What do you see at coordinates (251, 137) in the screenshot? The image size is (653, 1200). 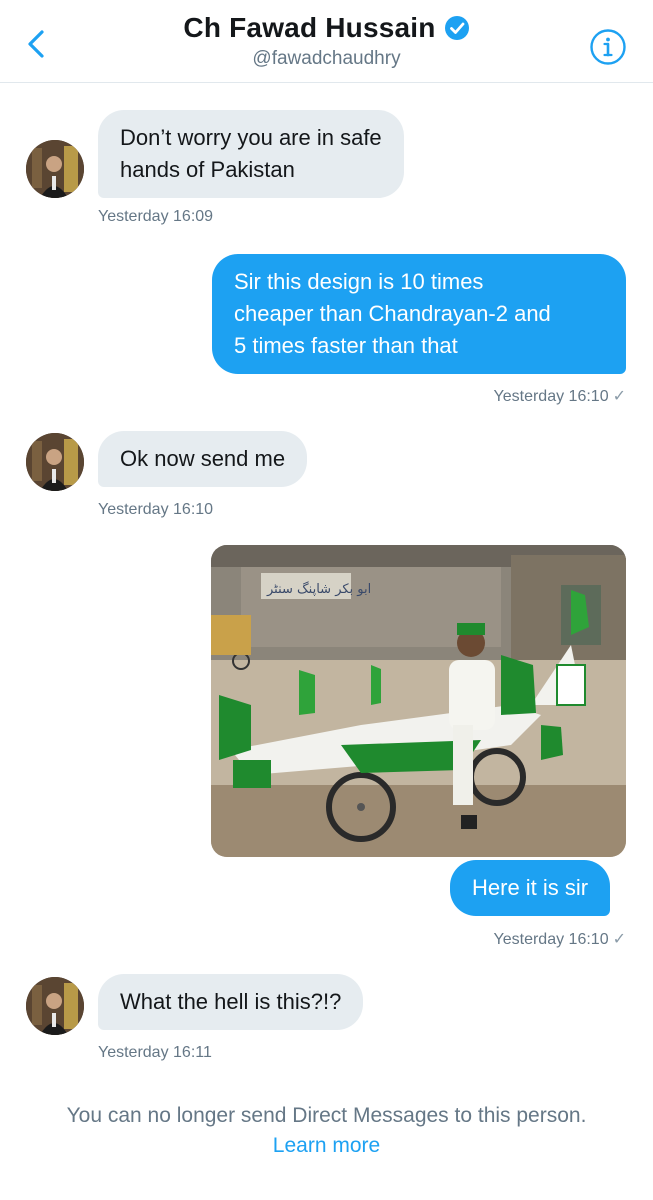 I see `message-text-line: Don’t worry you are in safe` at bounding box center [251, 137].